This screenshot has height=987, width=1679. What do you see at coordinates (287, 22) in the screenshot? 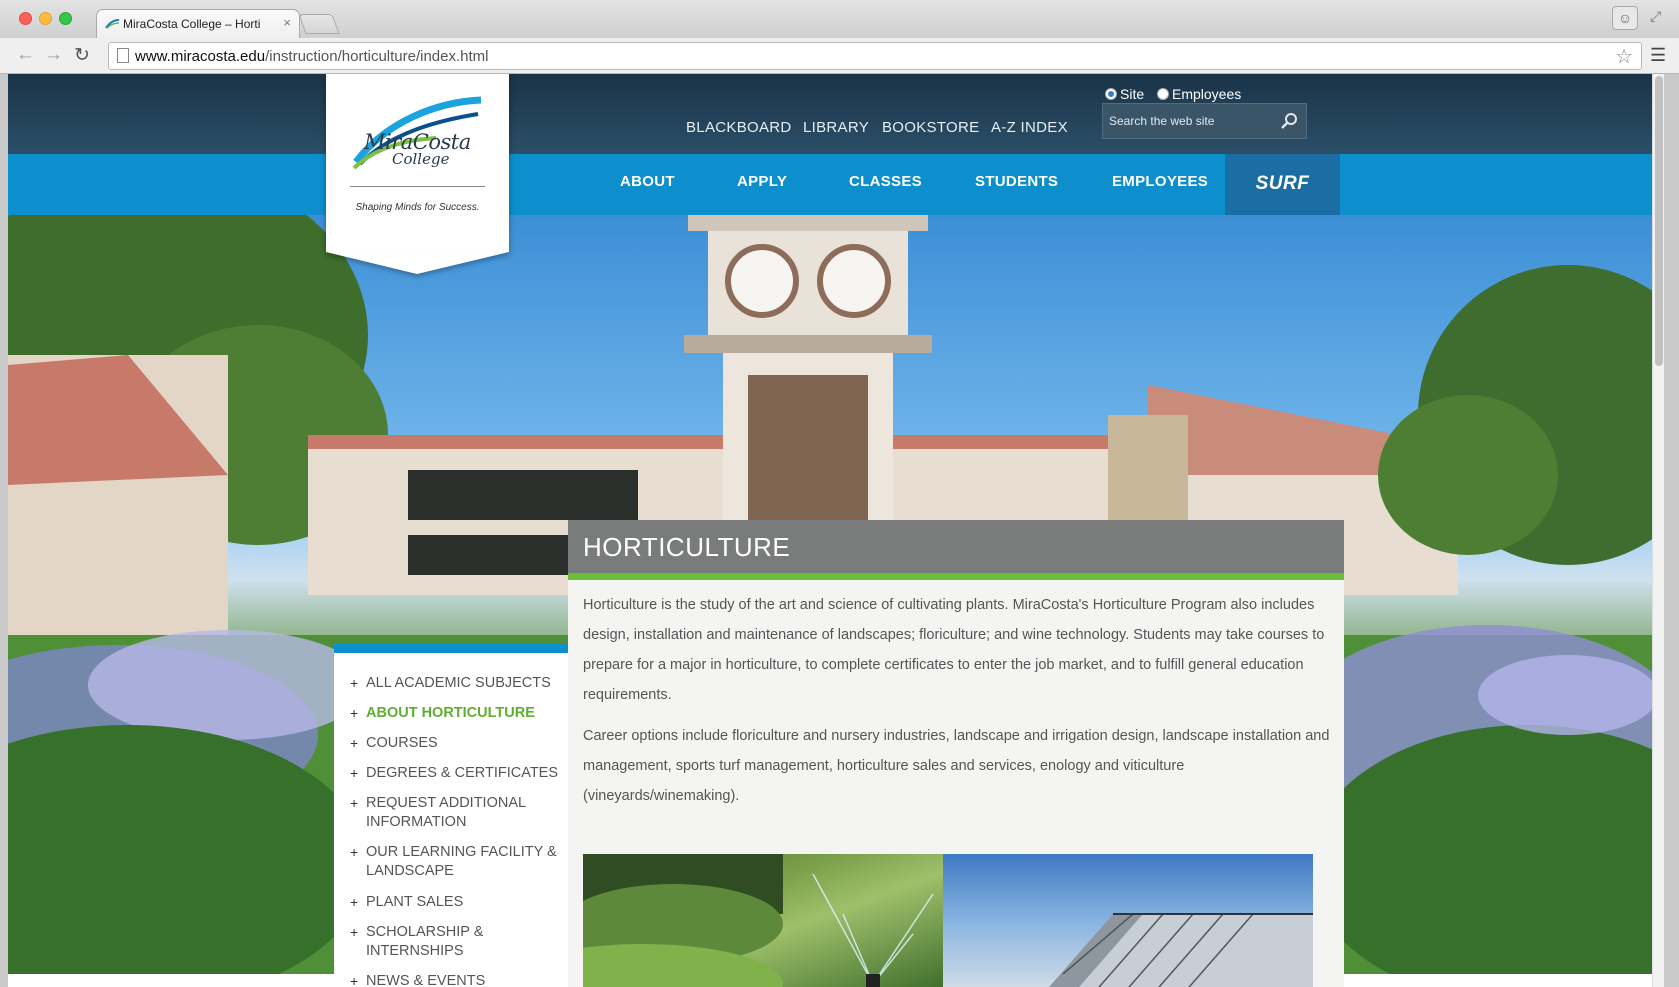
I see `tab-close-icon: ×` at bounding box center [287, 22].